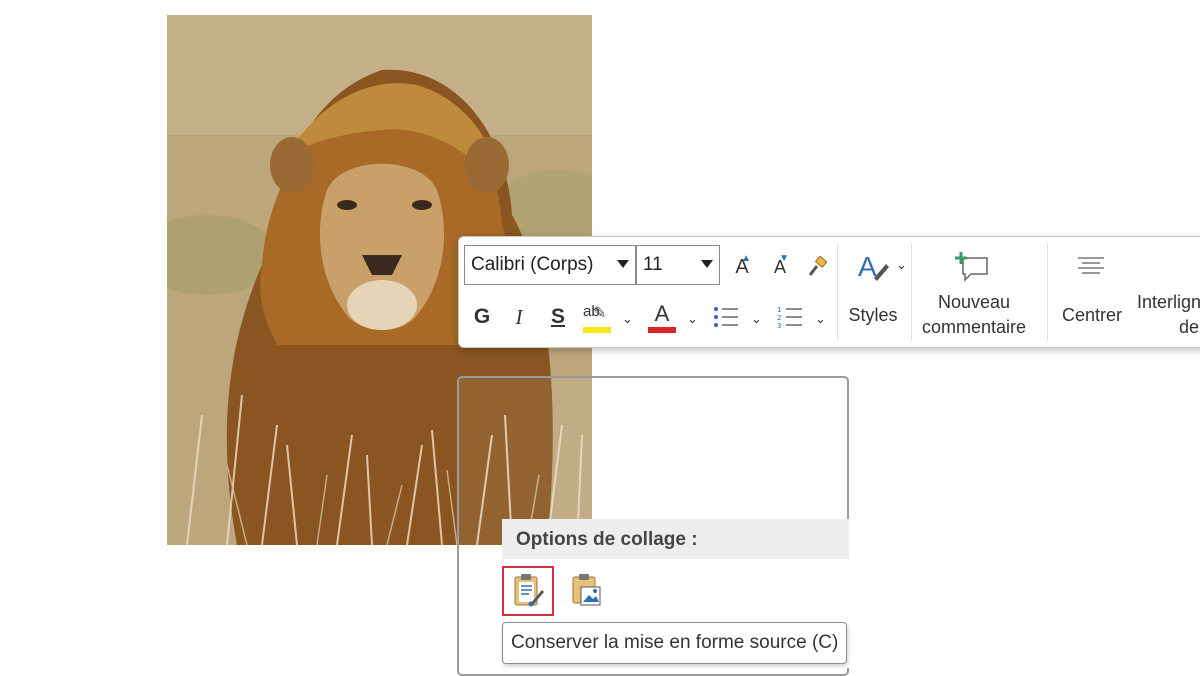 This screenshot has width=1200, height=676. What do you see at coordinates (653, 264) in the screenshot?
I see `font-size-value: 11` at bounding box center [653, 264].